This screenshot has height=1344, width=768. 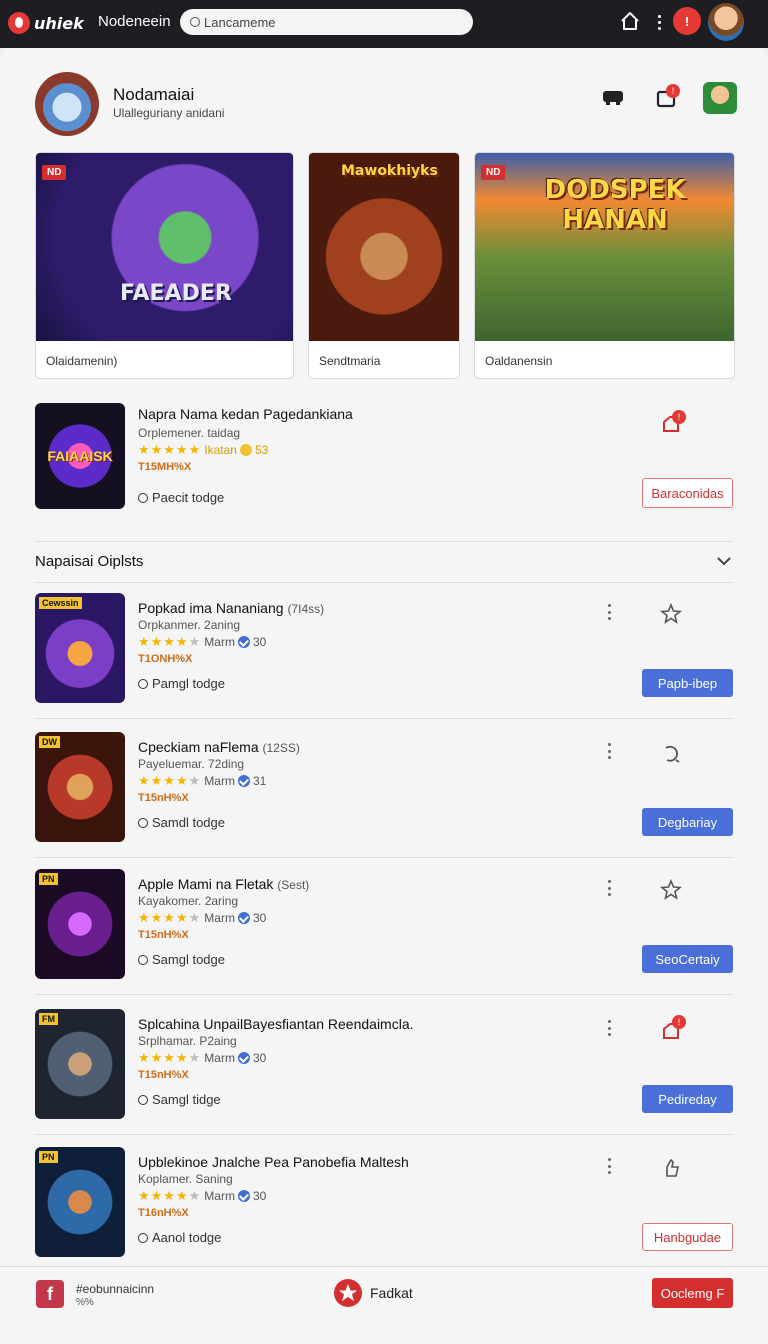 I want to click on app-icon-label: FAIAAISK, so click(x=80, y=456).